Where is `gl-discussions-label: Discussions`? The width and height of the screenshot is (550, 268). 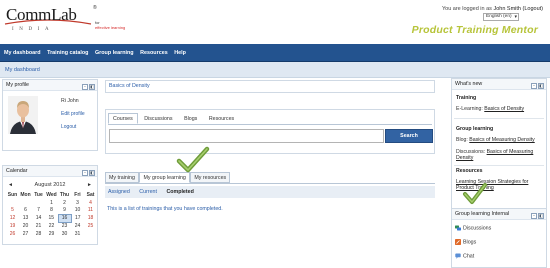 gl-discussions-label: Discussions is located at coordinates (477, 228).